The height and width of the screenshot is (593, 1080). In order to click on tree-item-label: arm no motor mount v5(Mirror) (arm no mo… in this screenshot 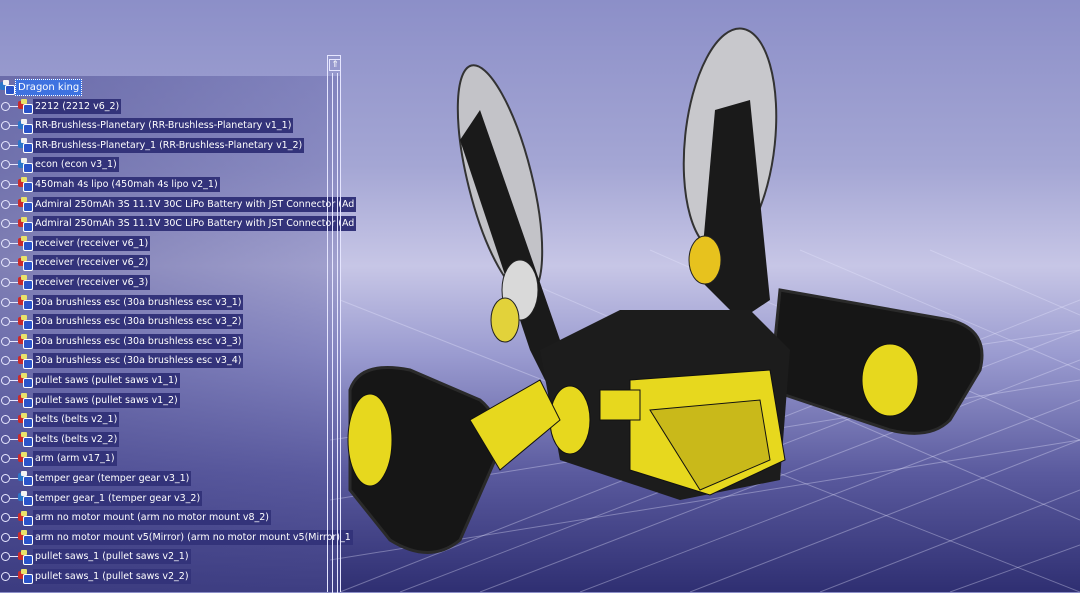, I will do `click(193, 537)`.